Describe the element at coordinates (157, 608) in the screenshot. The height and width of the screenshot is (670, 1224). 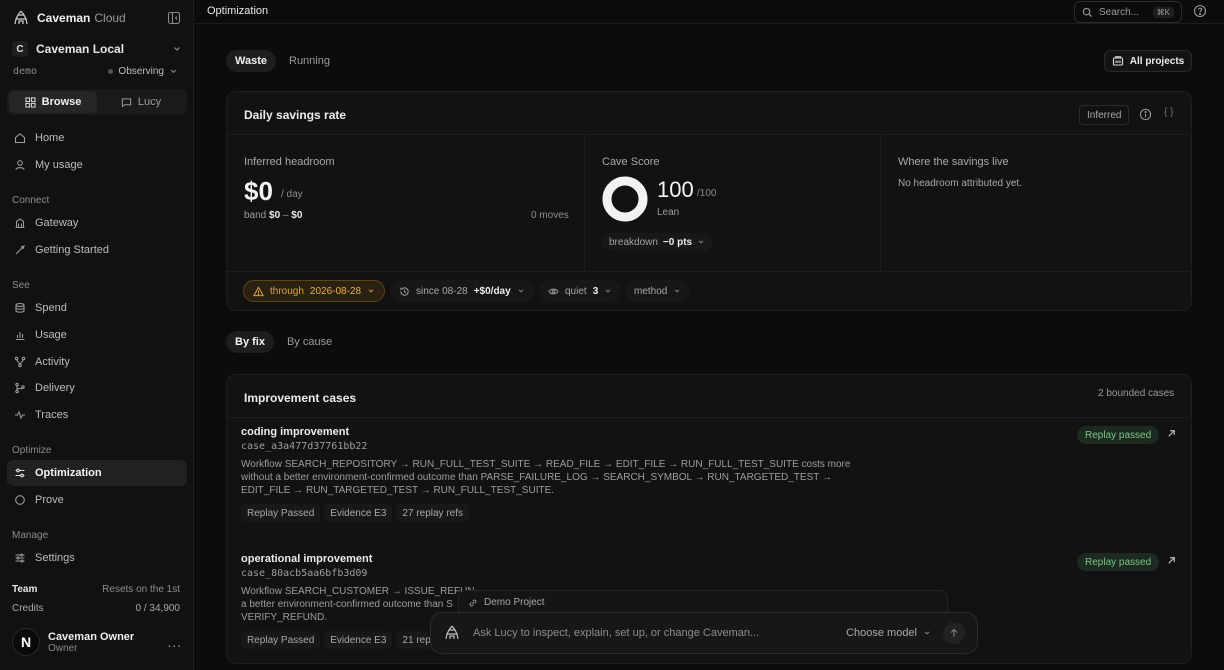
I see `credits-value: 0 / 34,900` at that location.